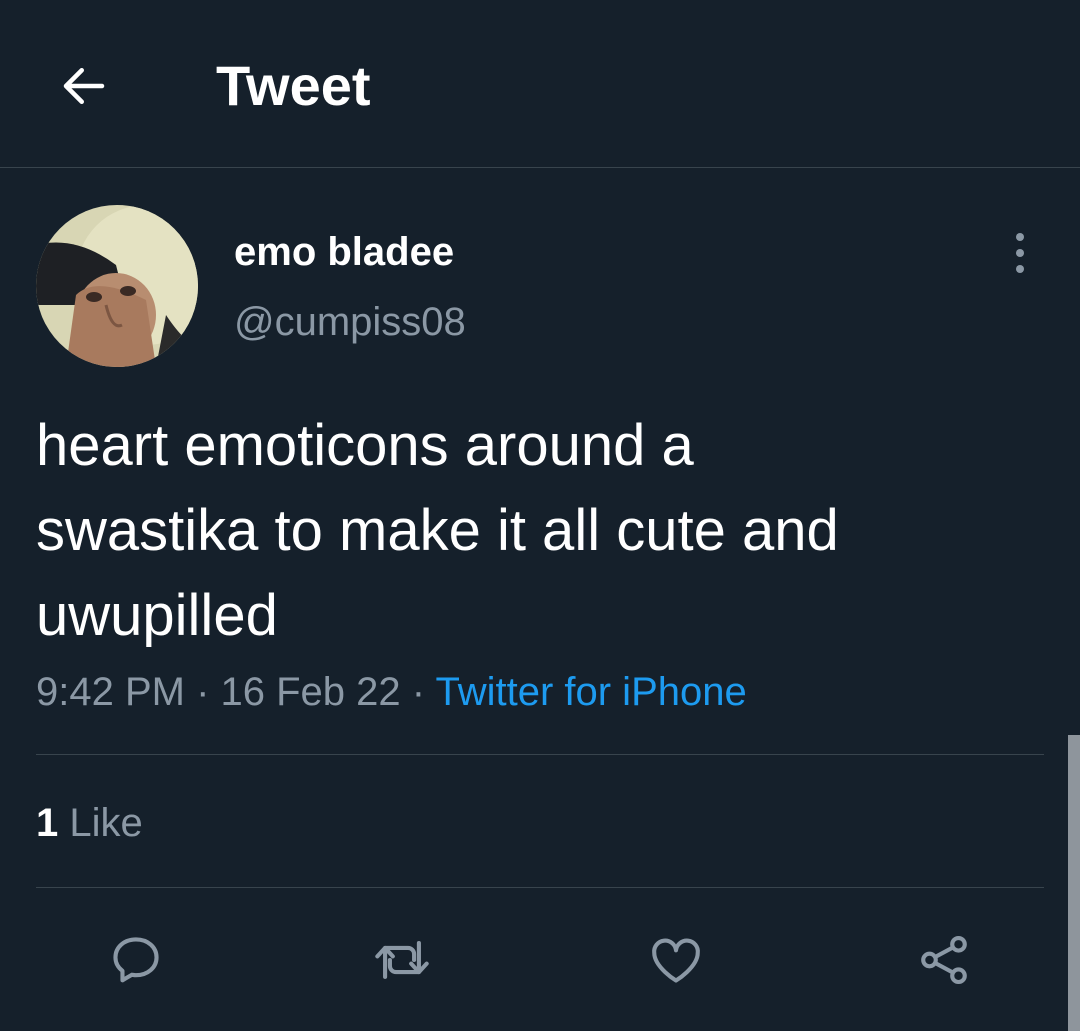 The width and height of the screenshot is (1080, 1031). I want to click on author-display-name: emo bladee, so click(344, 252).